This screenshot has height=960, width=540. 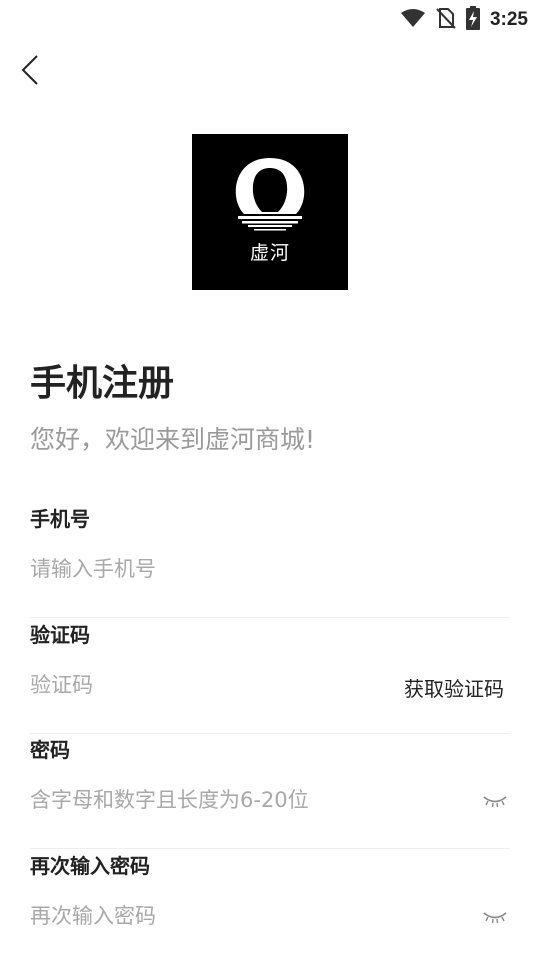 What do you see at coordinates (220, 569) in the screenshot?
I see `phone-input` at bounding box center [220, 569].